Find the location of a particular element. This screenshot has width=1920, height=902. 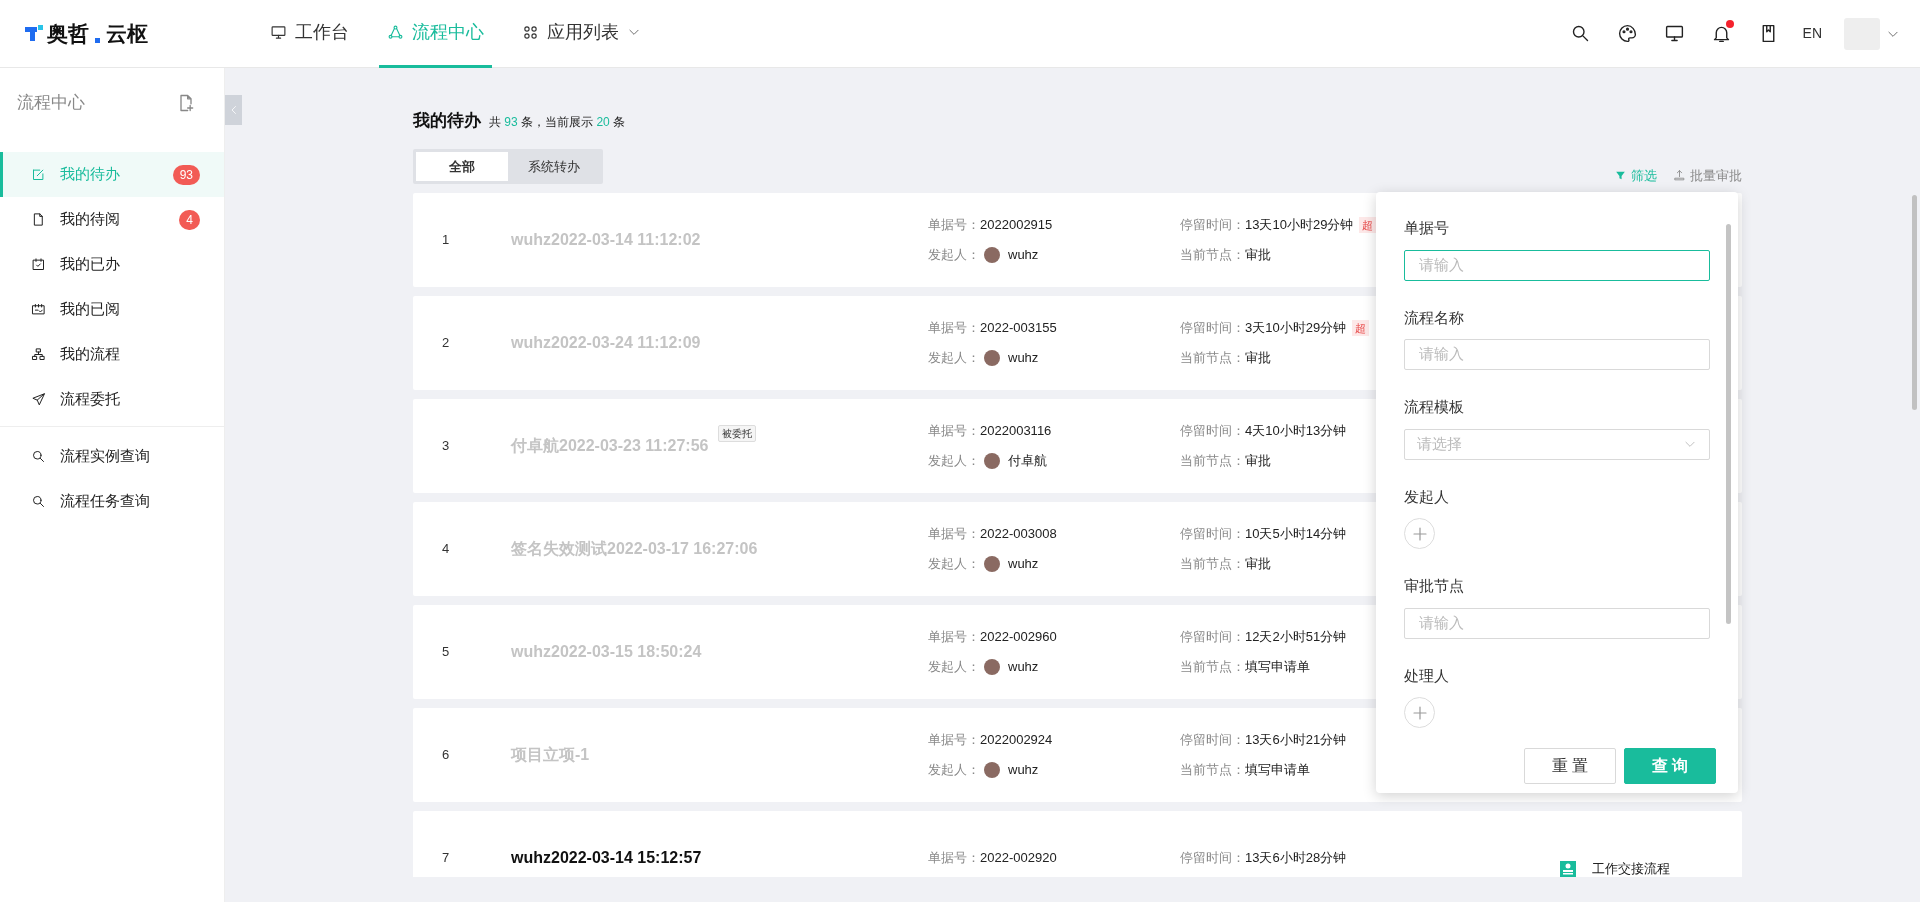

list-row: 7 wuhz2022-03-14 15:12:57 单据号：2022-002920 停留时间：13天6小时28分钟 工作交接流程 is located at coordinates (1077, 844).